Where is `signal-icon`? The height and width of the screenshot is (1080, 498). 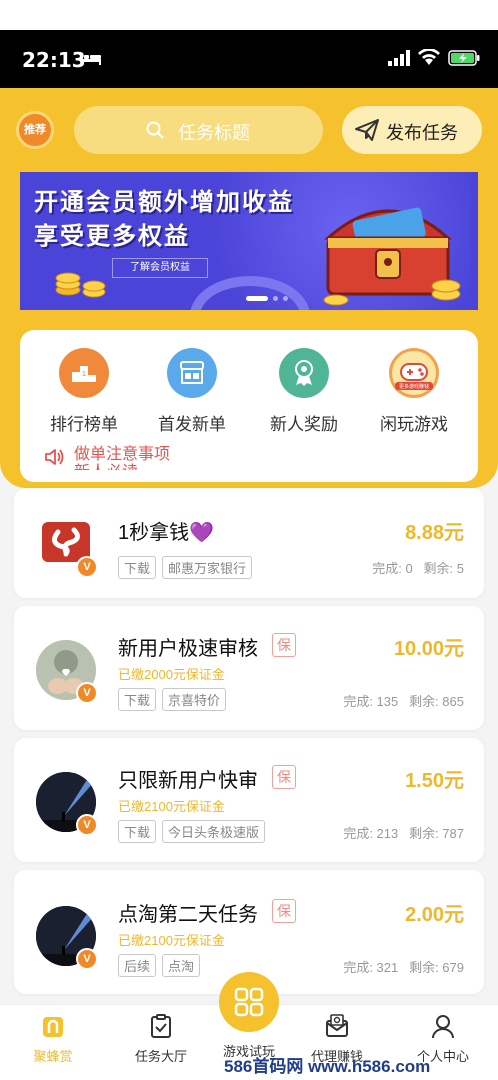
signal-icon is located at coordinates (399, 58).